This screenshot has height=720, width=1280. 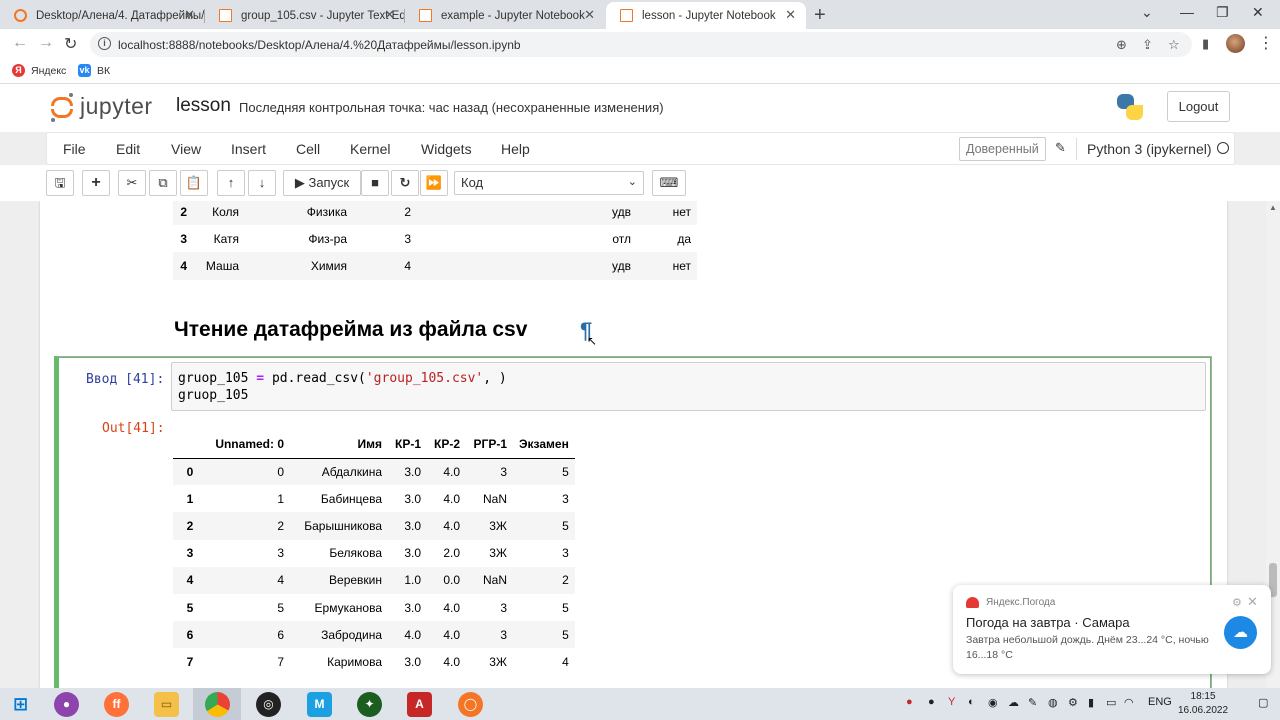 What do you see at coordinates (1129, 702) in the screenshot?
I see `wifi-icon: ◠` at bounding box center [1129, 702].